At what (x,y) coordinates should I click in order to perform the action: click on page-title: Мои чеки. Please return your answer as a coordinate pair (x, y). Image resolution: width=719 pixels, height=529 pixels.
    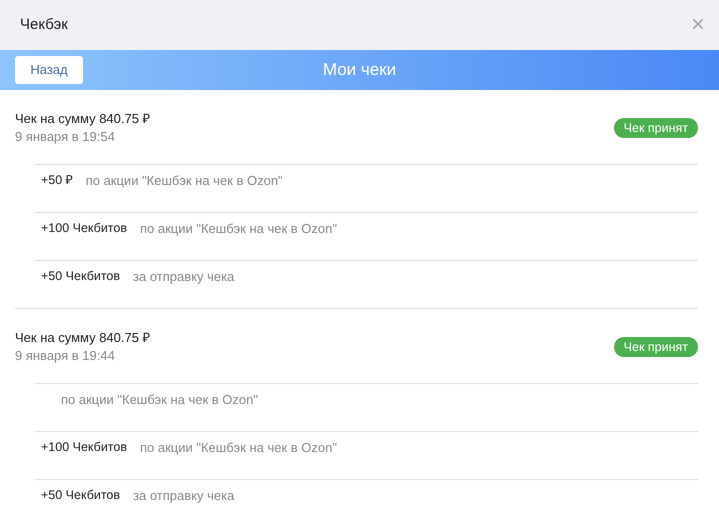
    Looking at the image, I should click on (359, 70).